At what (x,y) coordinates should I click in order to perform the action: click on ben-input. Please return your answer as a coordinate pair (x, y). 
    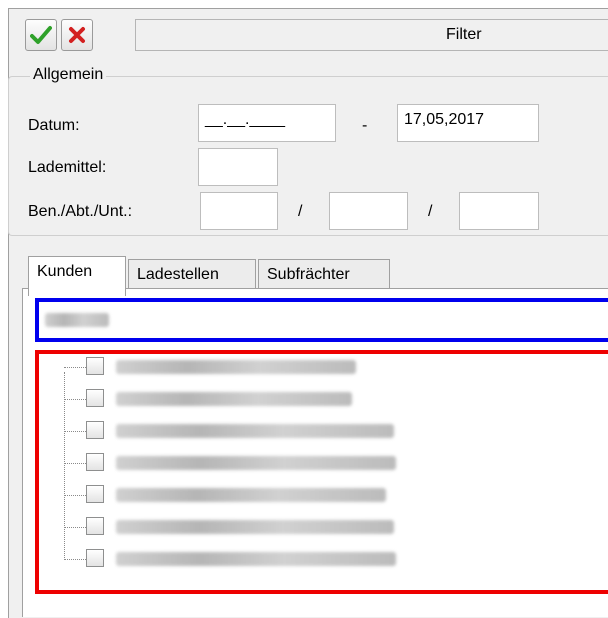
    Looking at the image, I should click on (239, 211).